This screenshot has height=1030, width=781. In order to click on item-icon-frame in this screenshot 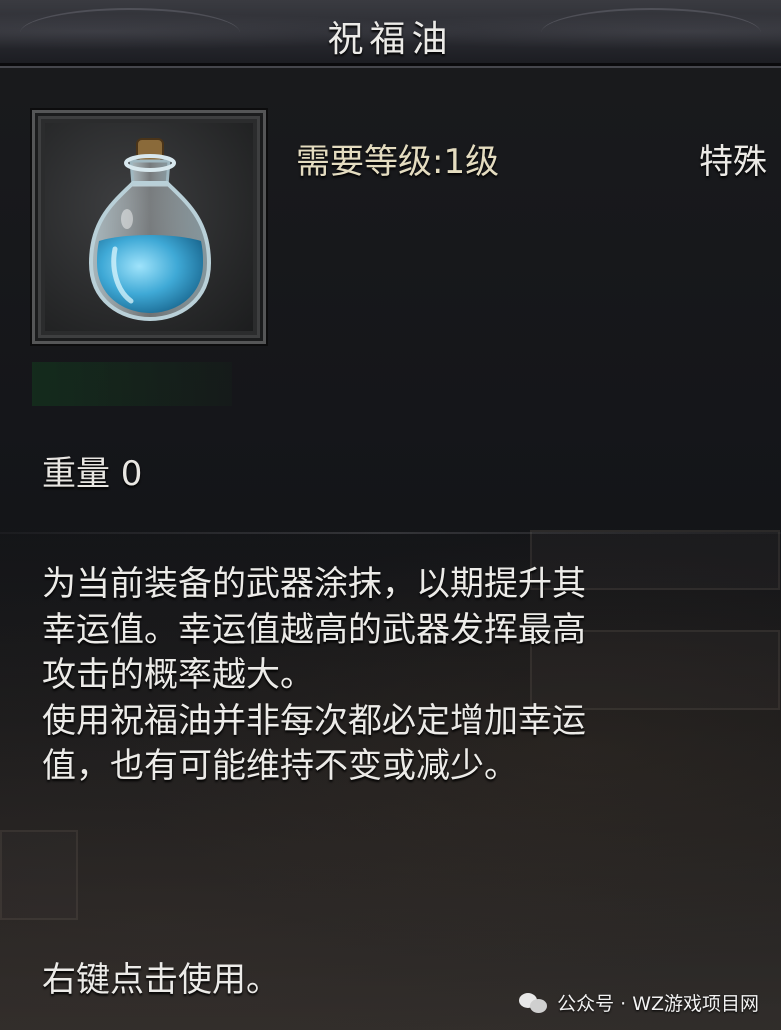, I will do `click(149, 227)`.